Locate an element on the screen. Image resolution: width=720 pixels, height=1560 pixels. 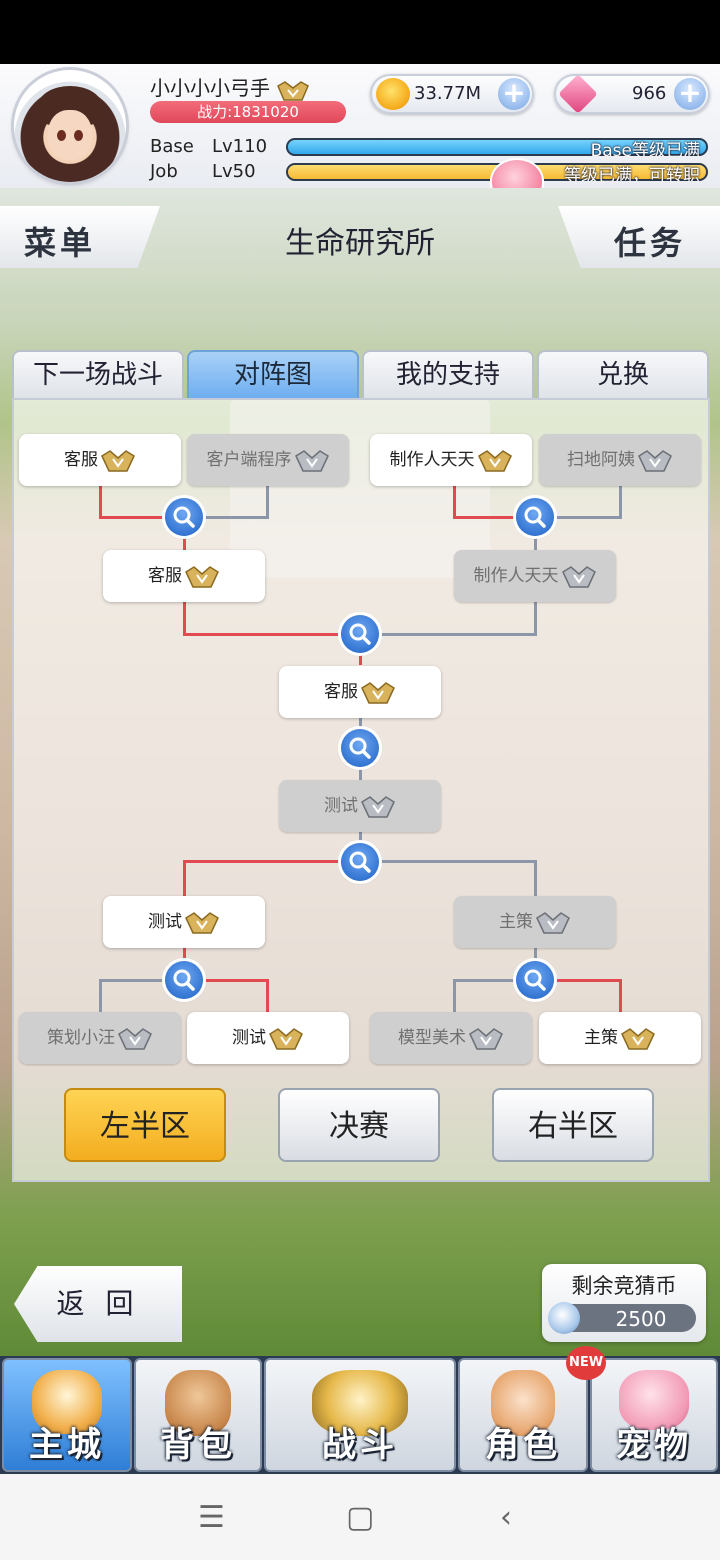
left-half-button: 左半区 is located at coordinates (145, 1125).